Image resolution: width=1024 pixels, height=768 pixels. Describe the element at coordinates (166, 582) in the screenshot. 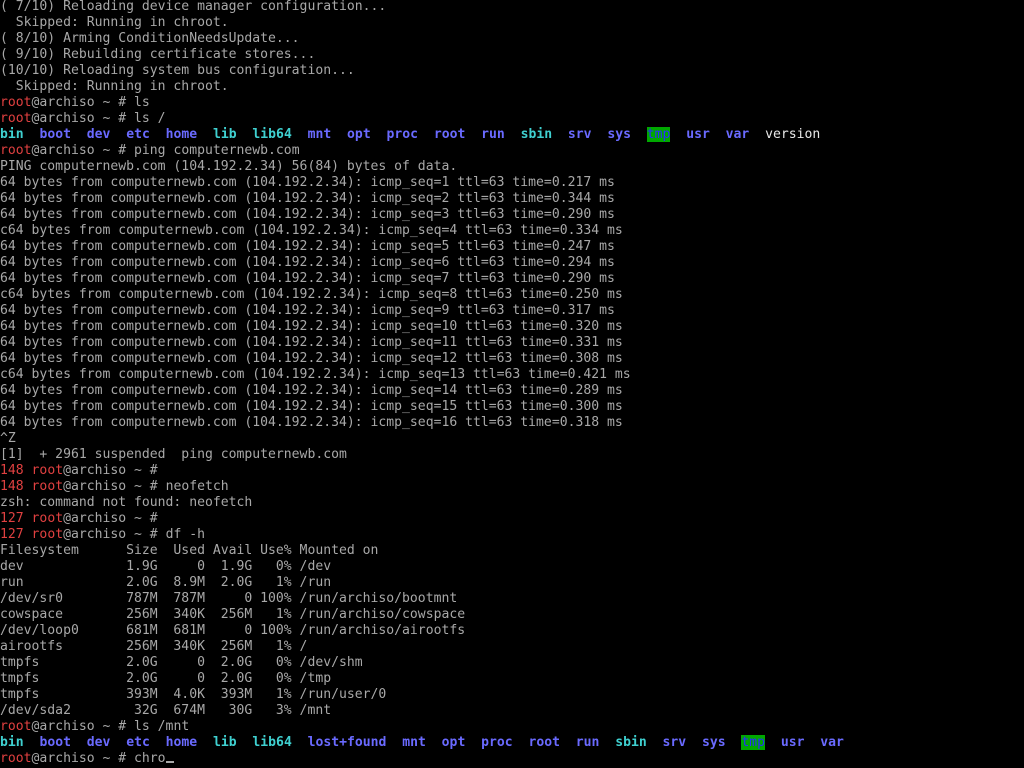

I see `terminal-text: run 2.0G 8.9M 2.0G 1% /run` at that location.